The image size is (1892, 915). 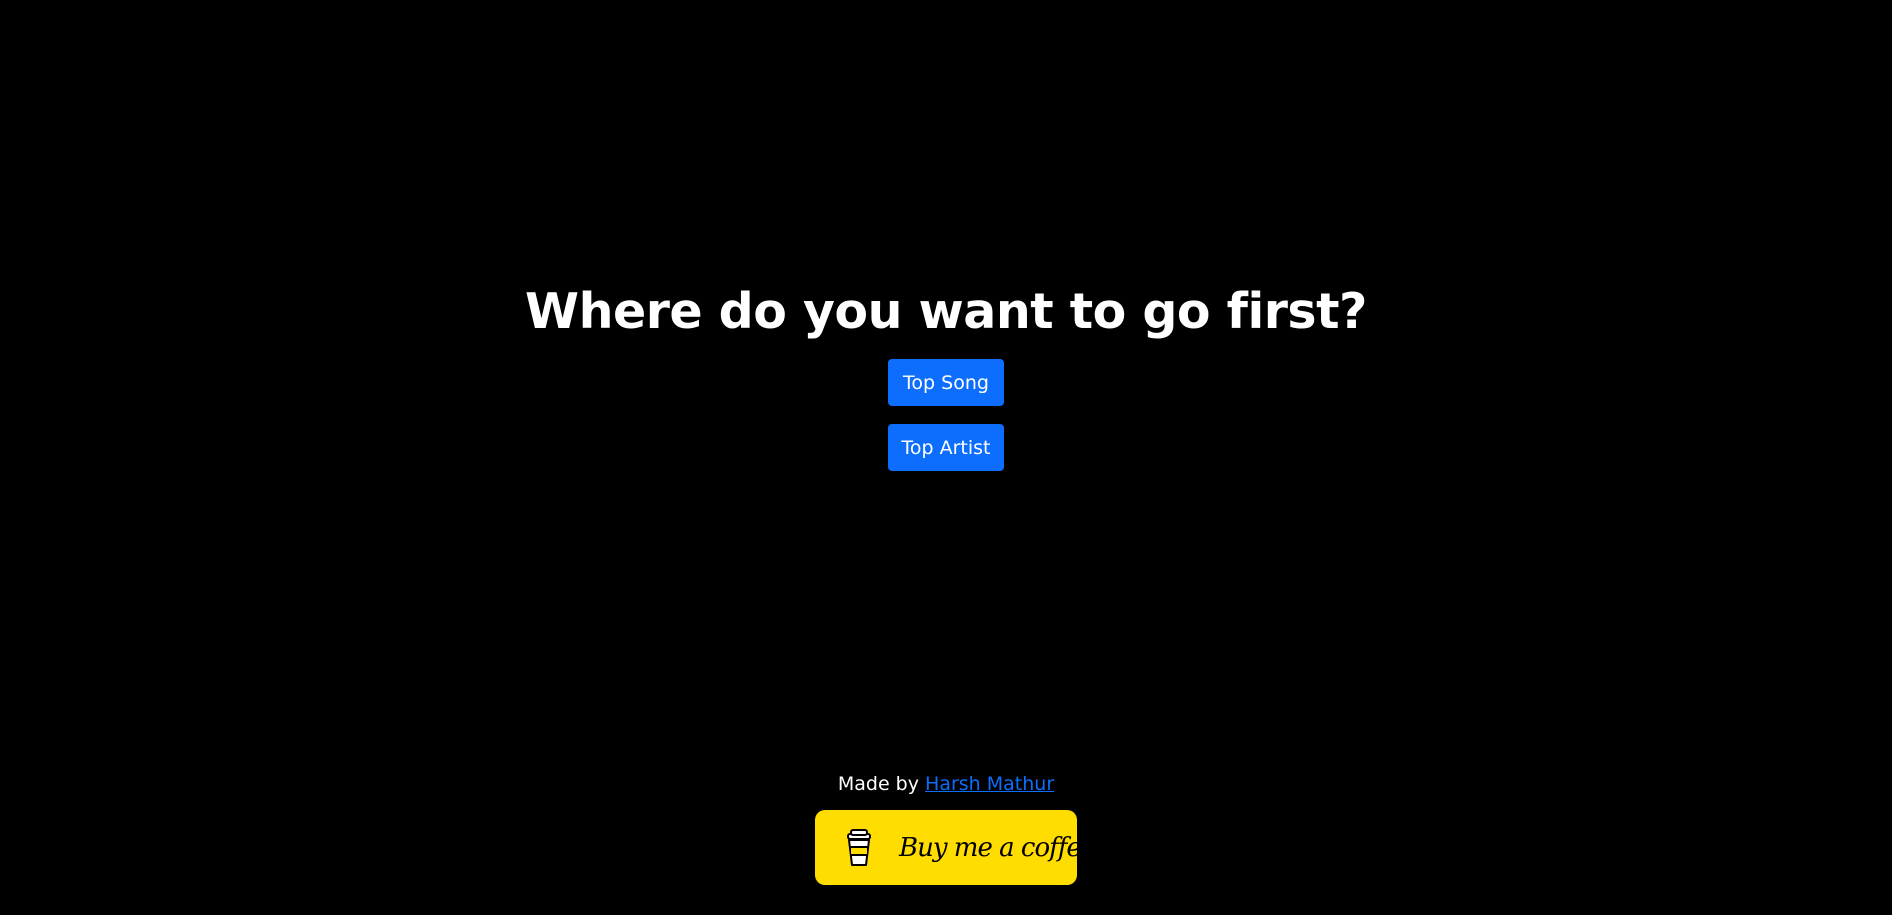 What do you see at coordinates (878, 784) in the screenshot?
I see `made-by-label: Made by` at bounding box center [878, 784].